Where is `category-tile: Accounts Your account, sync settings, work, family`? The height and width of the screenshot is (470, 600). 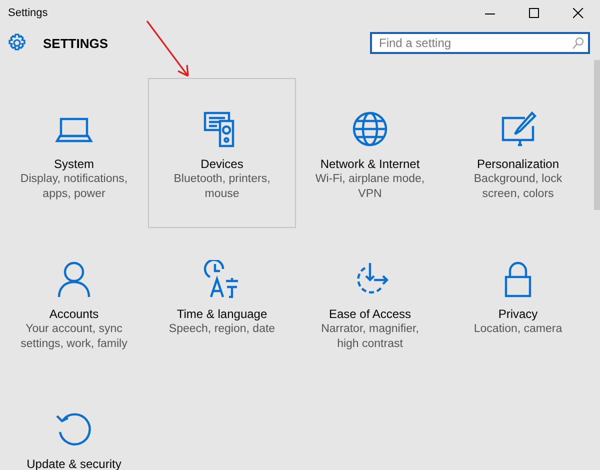 category-tile: Accounts Your account, sync settings, work, family is located at coordinates (74, 303).